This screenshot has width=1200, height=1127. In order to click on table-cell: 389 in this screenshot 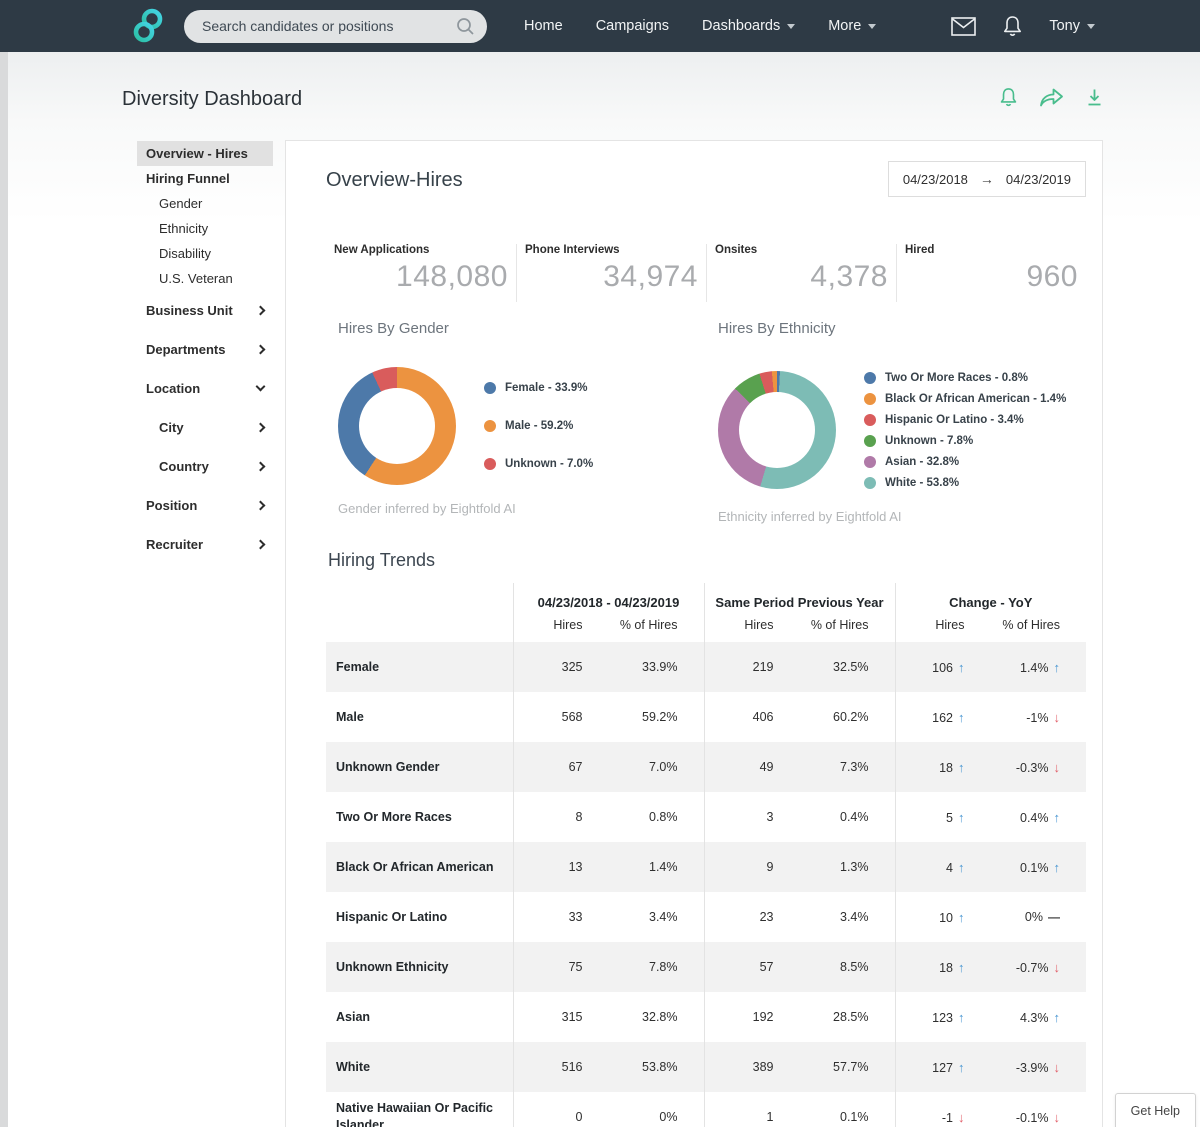, I will do `click(751, 1067)`.